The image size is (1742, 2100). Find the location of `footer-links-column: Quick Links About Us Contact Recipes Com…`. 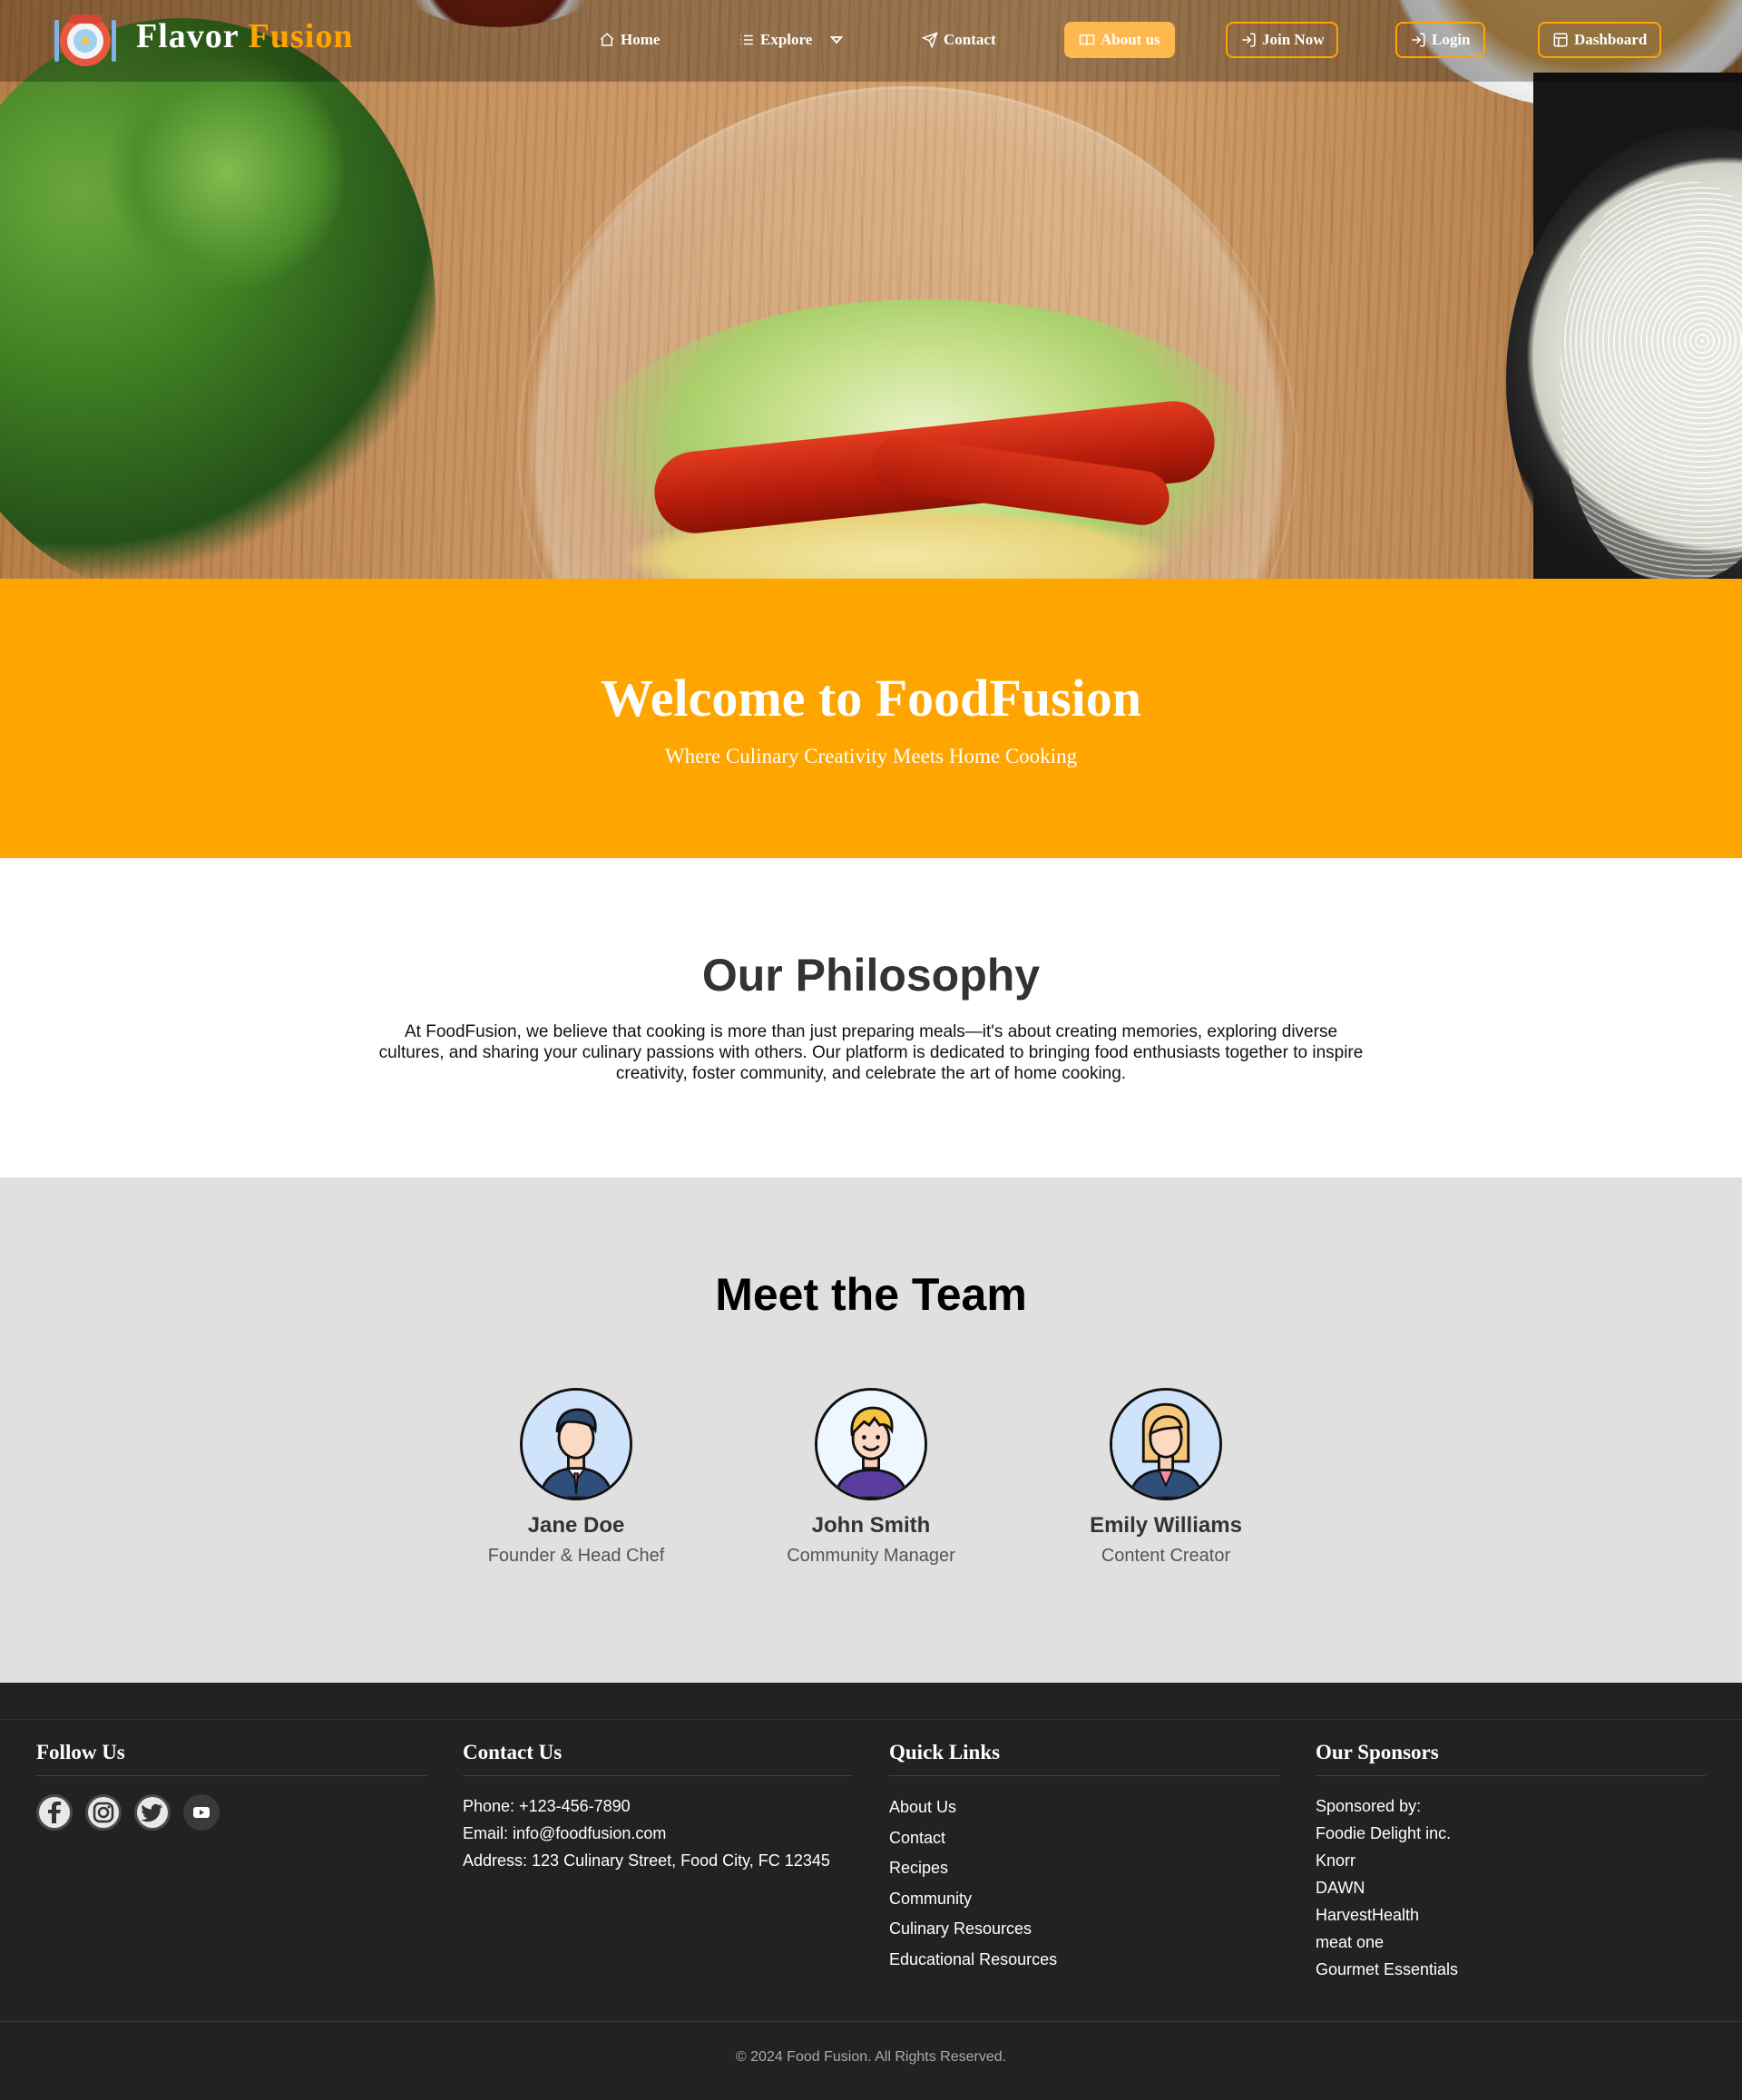

footer-links-column: Quick Links About Us Contact Recipes Com… is located at coordinates (1084, 1858).